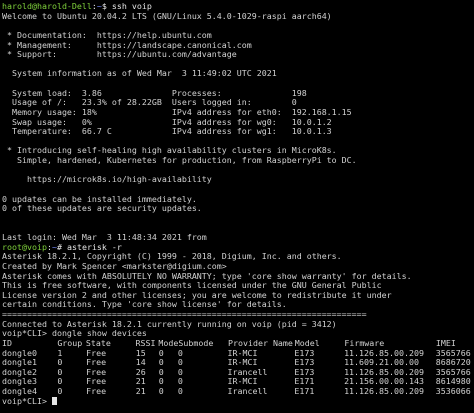 The height and width of the screenshot is (413, 474). I want to click on table-cell: Irancell, so click(247, 391).